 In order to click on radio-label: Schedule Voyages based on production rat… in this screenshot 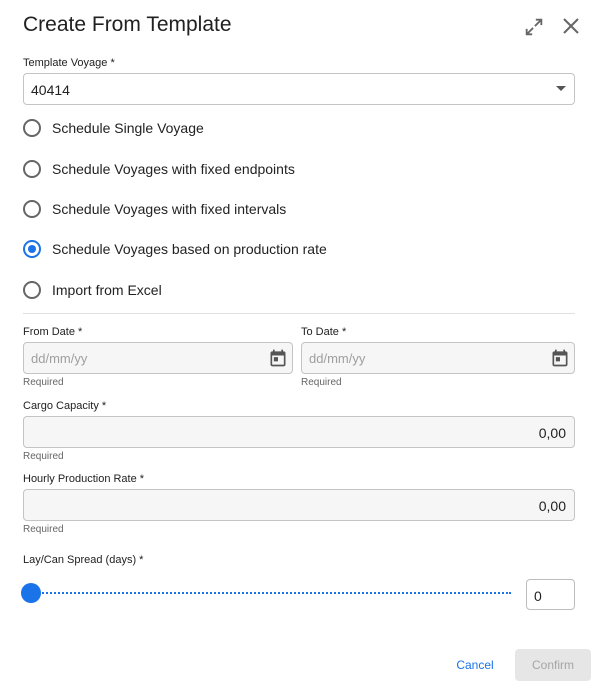, I will do `click(189, 249)`.